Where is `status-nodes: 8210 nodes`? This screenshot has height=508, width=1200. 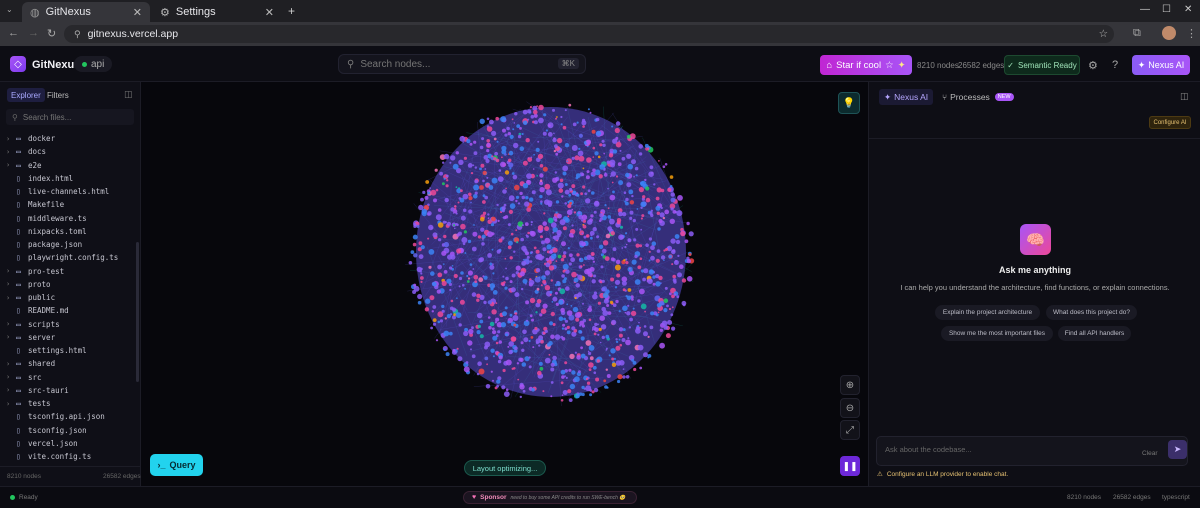 status-nodes: 8210 nodes is located at coordinates (1084, 497).